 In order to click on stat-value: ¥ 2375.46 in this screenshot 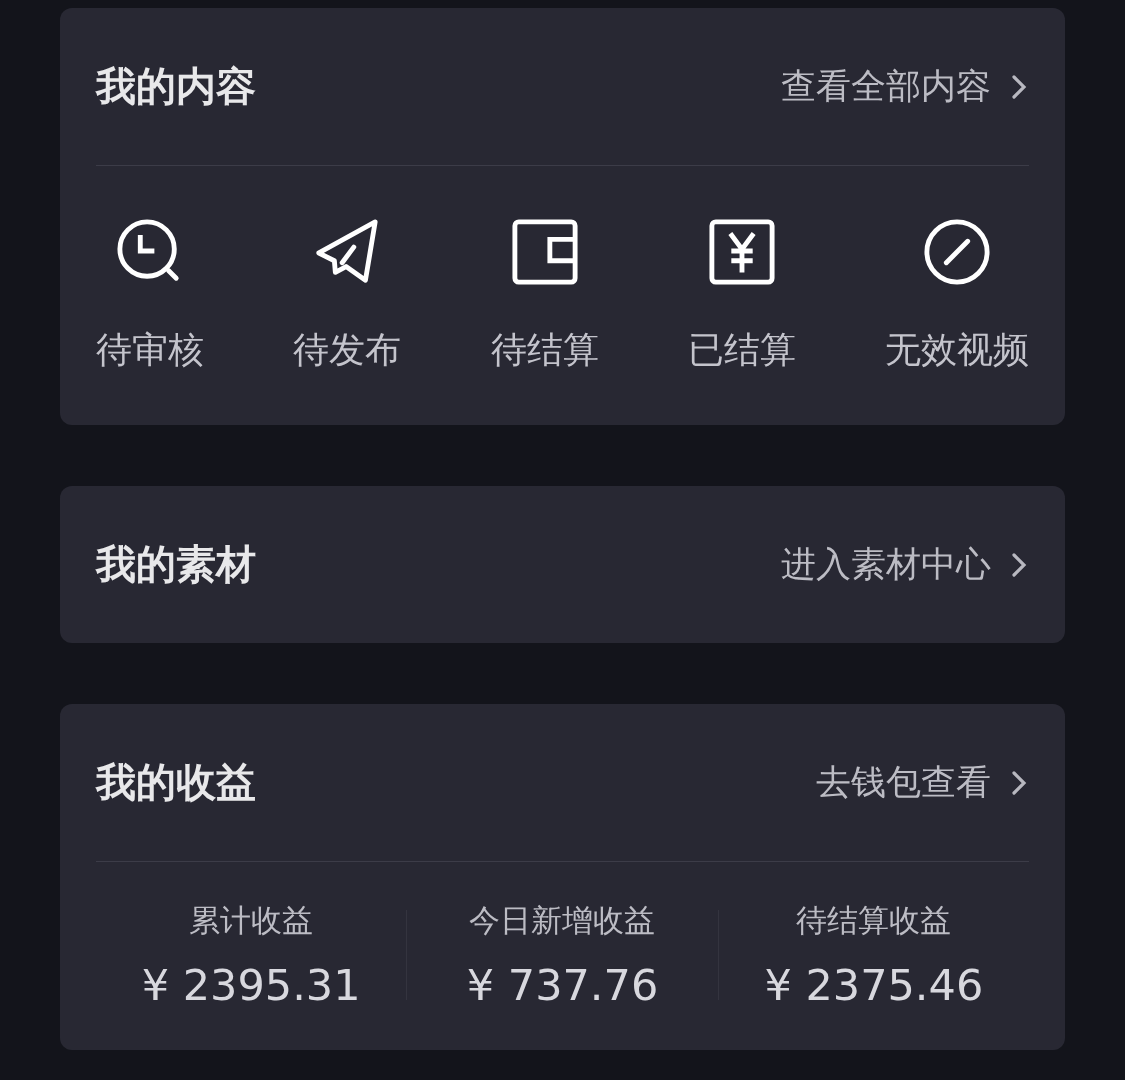, I will do `click(874, 985)`.